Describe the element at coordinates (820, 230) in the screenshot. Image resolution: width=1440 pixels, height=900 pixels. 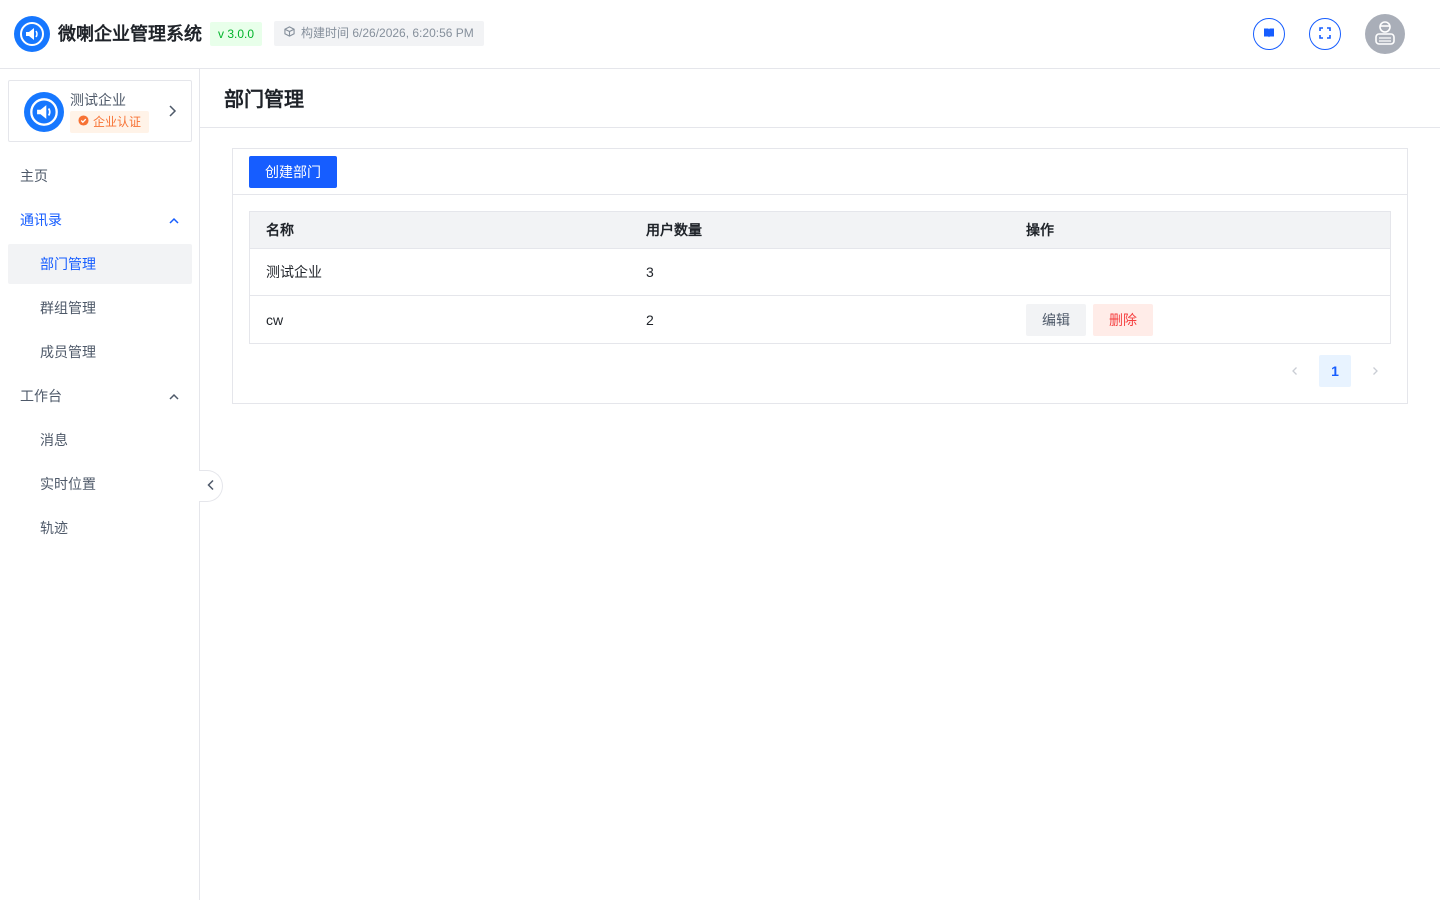
I see `table-header-row: 名称 用户数量 操作` at that location.